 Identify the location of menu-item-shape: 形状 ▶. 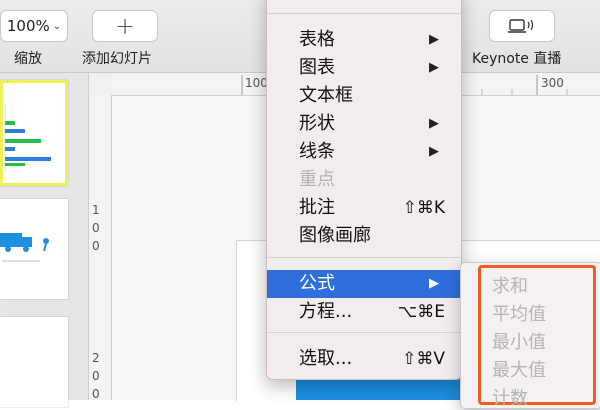
(364, 124).